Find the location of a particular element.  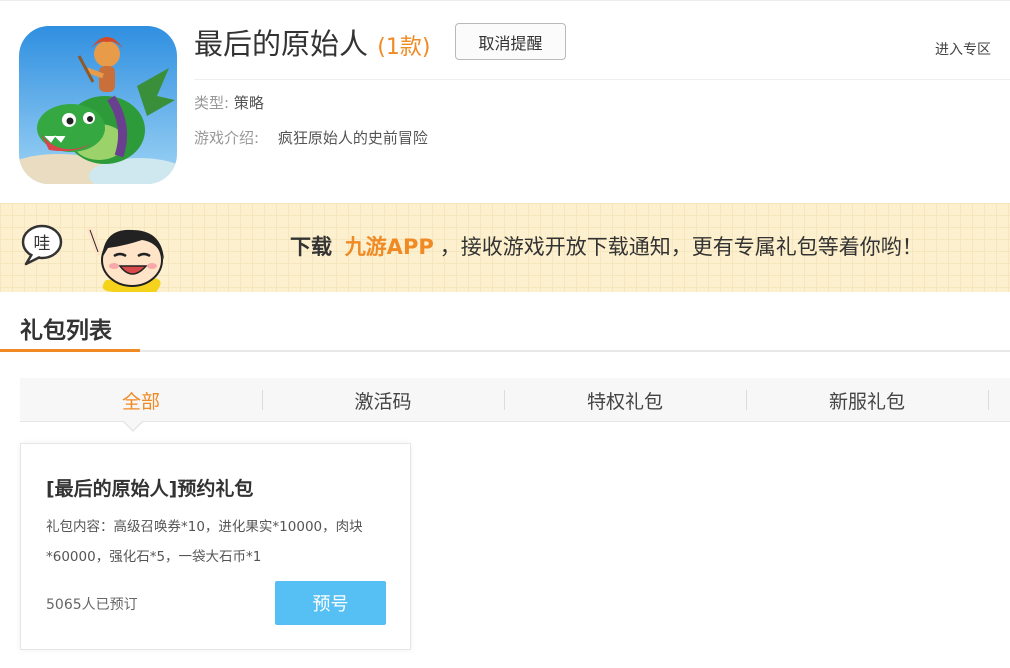

game-intro-value: 疯狂原始人的史前冒险 is located at coordinates (352, 138).